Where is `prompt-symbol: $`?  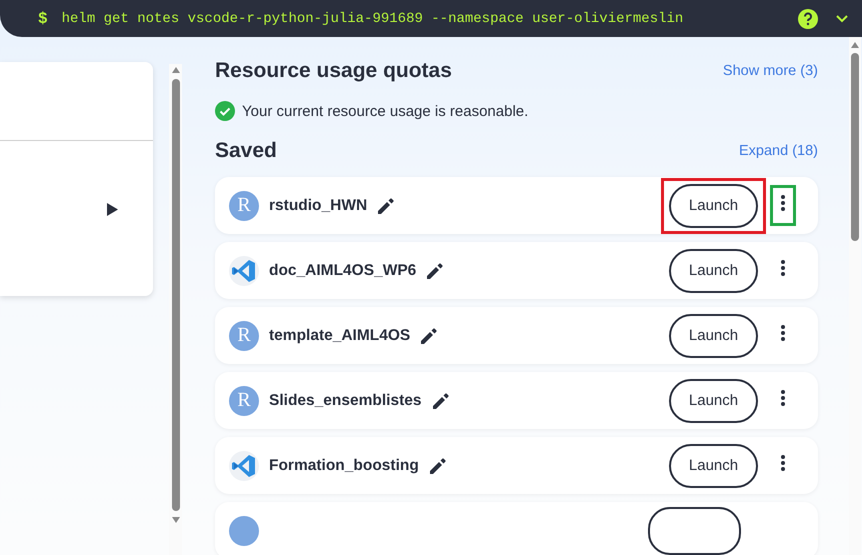 prompt-symbol: $ is located at coordinates (43, 19).